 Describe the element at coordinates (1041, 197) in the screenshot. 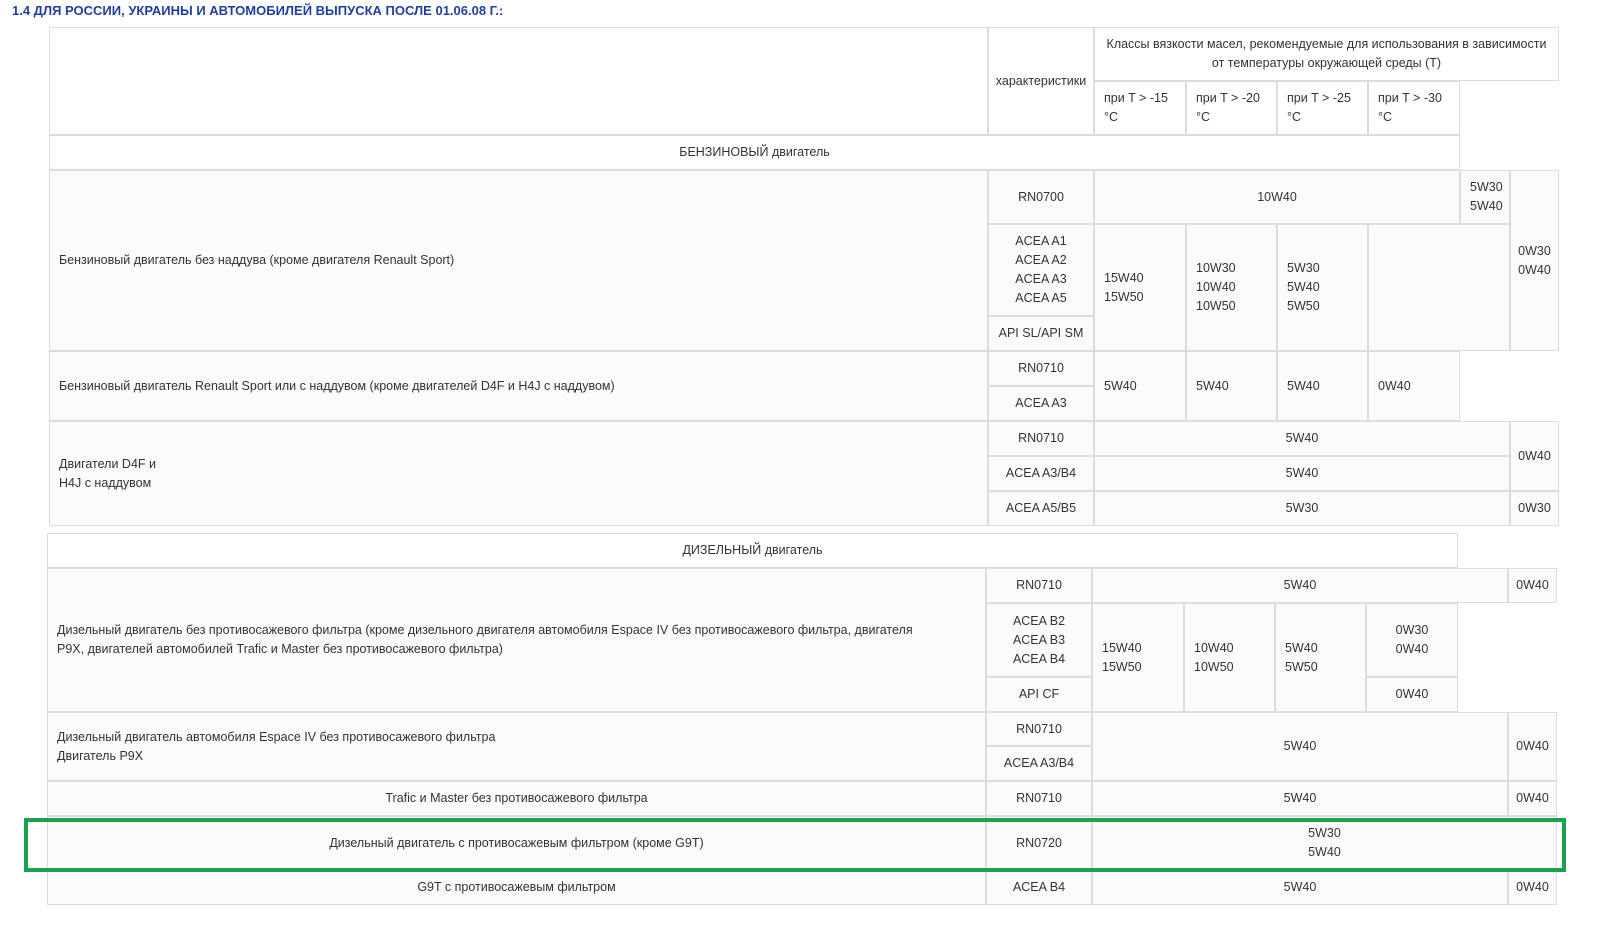

I see `spec-rn0700: RN0700` at that location.